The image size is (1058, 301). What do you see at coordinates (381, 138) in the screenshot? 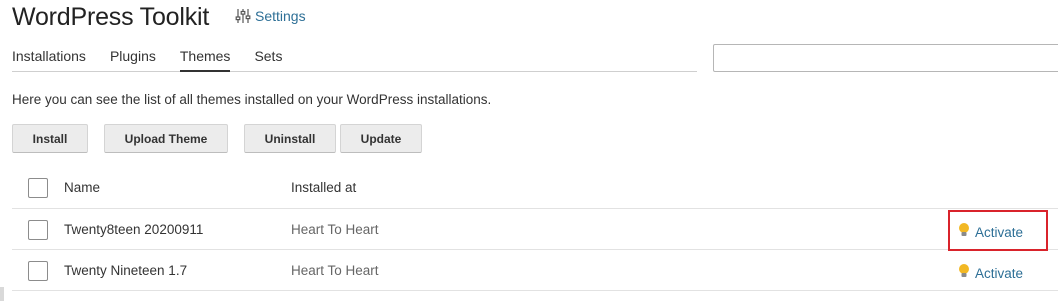
I see `update-button: Update` at bounding box center [381, 138].